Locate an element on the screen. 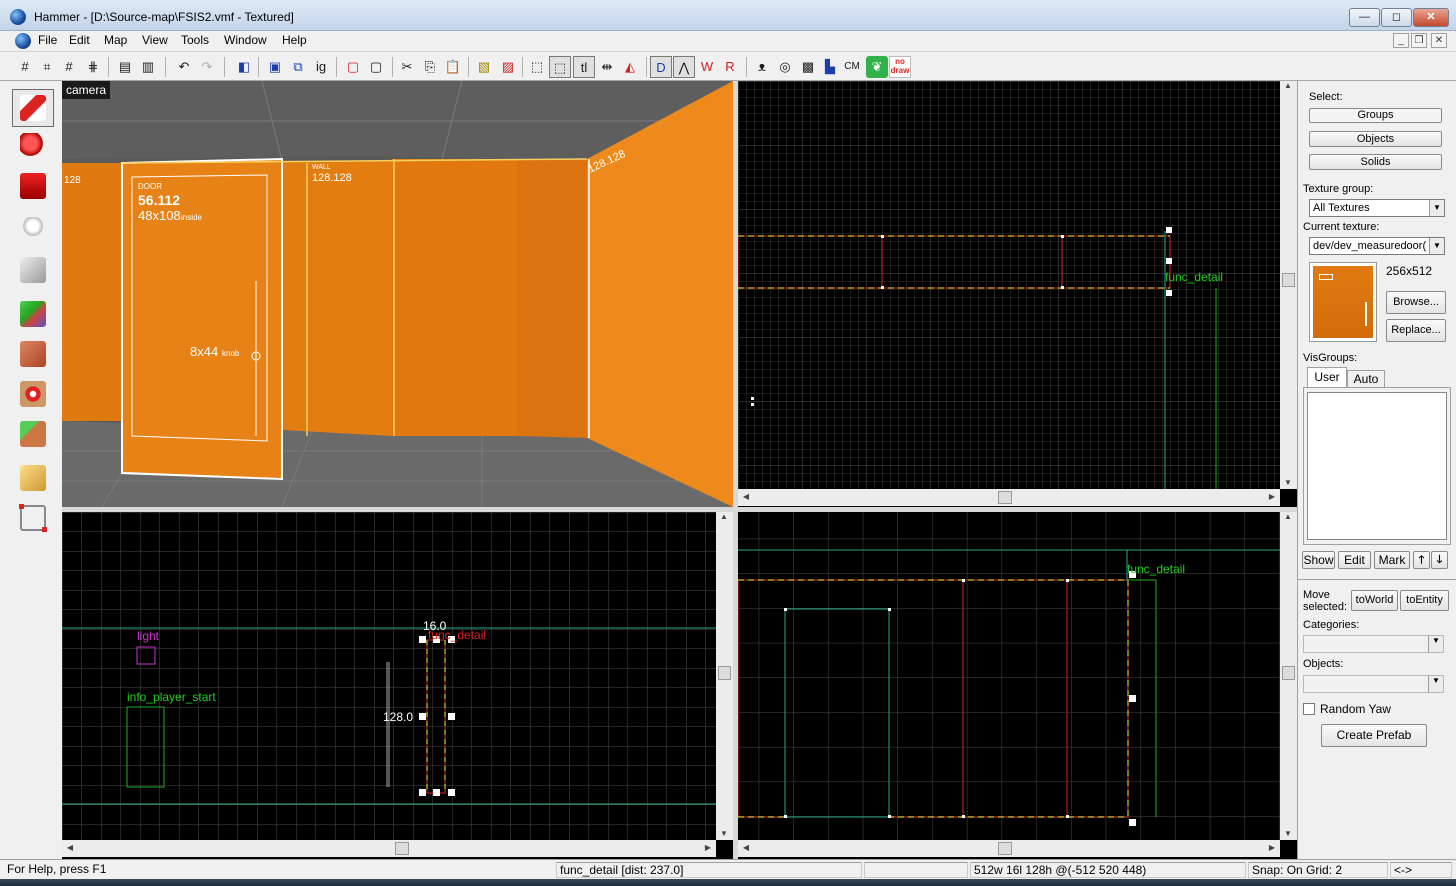 Image resolution: width=1456 pixels, height=886 pixels. camera-tool-icon is located at coordinates (33, 186).